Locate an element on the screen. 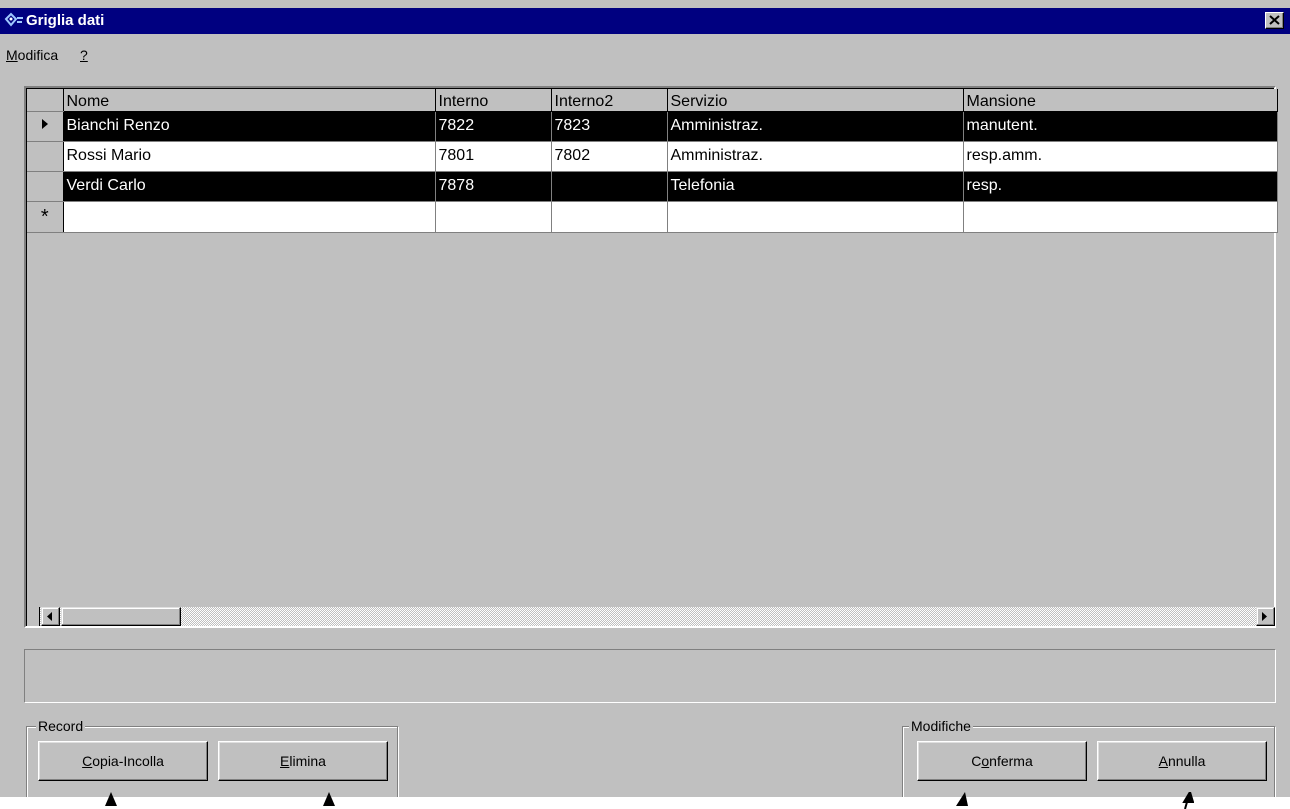 Image resolution: width=1290 pixels, height=809 pixels. menu-modifica: Modifica is located at coordinates (32, 55).